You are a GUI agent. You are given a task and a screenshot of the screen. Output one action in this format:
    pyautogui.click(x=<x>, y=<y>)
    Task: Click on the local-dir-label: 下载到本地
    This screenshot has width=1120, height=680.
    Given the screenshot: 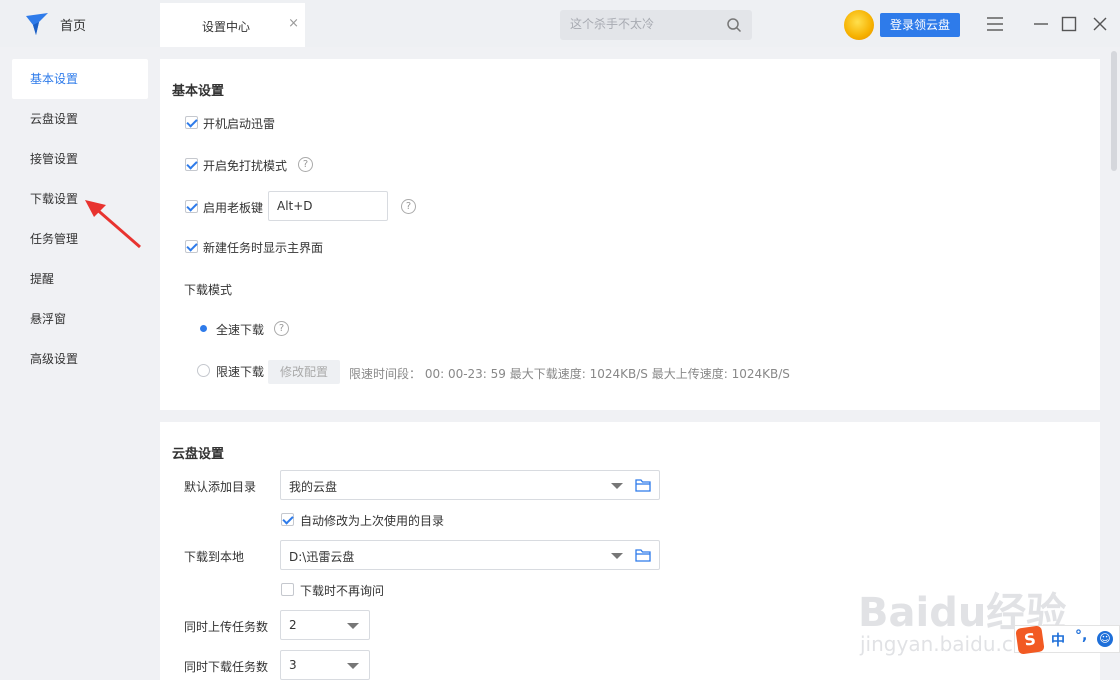 What is the action you would take?
    pyautogui.click(x=214, y=557)
    